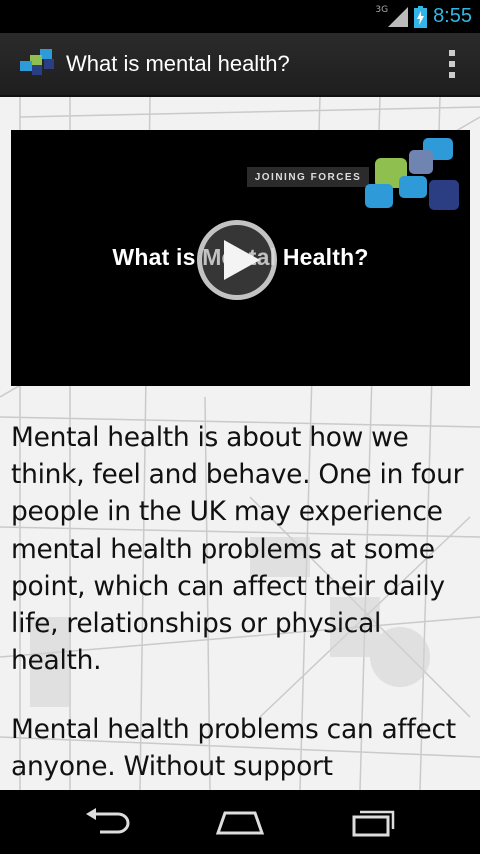 The image size is (480, 854). I want to click on back-icon, so click(107, 821).